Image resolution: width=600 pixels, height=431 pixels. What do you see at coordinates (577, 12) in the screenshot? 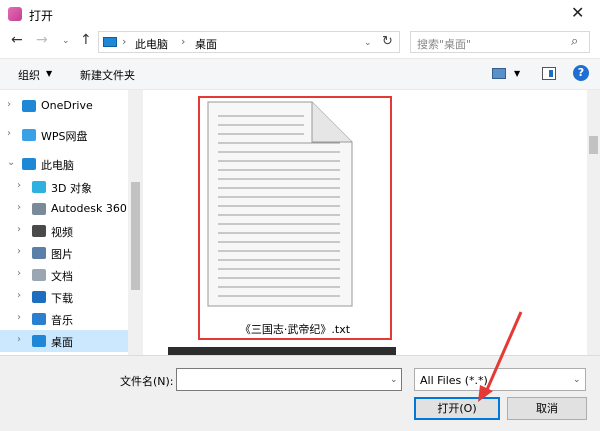
I see `close-icon: ✕` at bounding box center [577, 12].